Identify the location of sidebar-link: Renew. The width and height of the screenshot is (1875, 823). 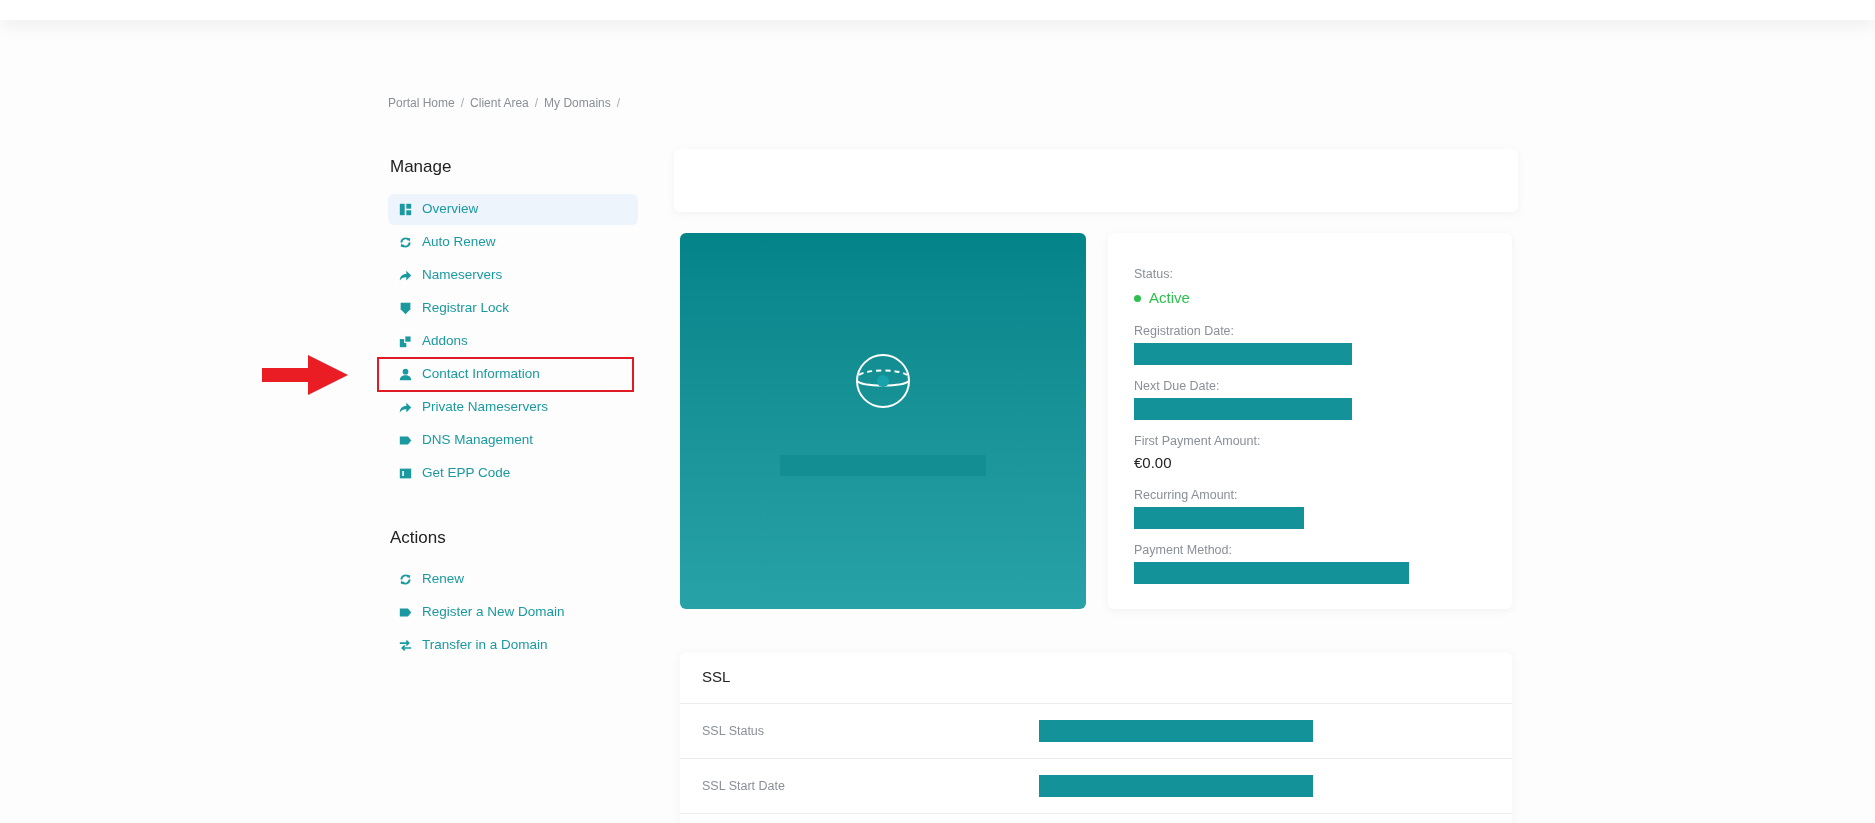
(513, 579).